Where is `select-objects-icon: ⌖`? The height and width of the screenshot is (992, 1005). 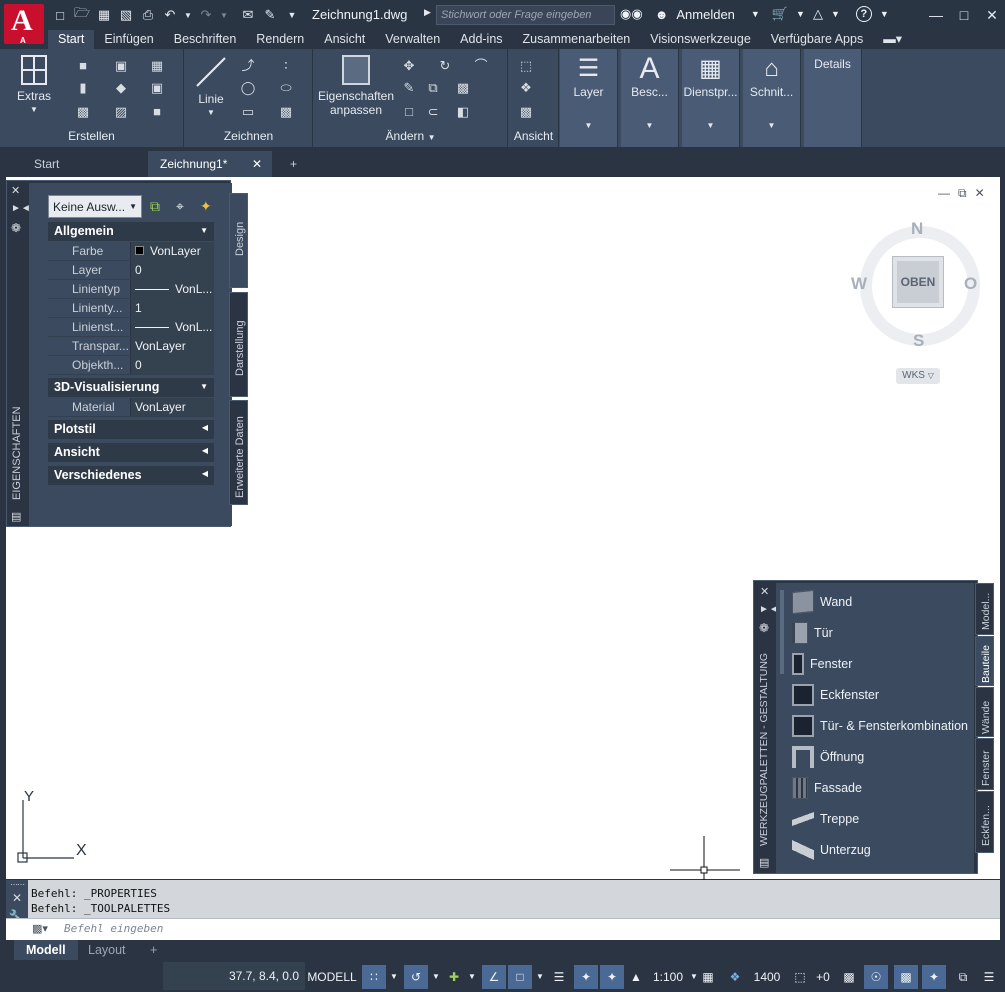
select-objects-icon: ⌖ is located at coordinates (180, 206).